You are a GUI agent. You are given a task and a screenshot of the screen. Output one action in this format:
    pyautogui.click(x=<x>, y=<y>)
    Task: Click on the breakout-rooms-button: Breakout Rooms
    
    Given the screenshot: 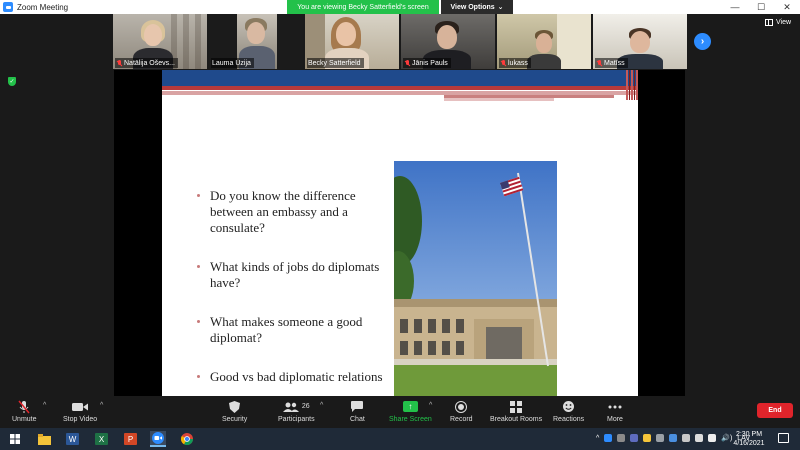 What is the action you would take?
    pyautogui.click(x=516, y=411)
    